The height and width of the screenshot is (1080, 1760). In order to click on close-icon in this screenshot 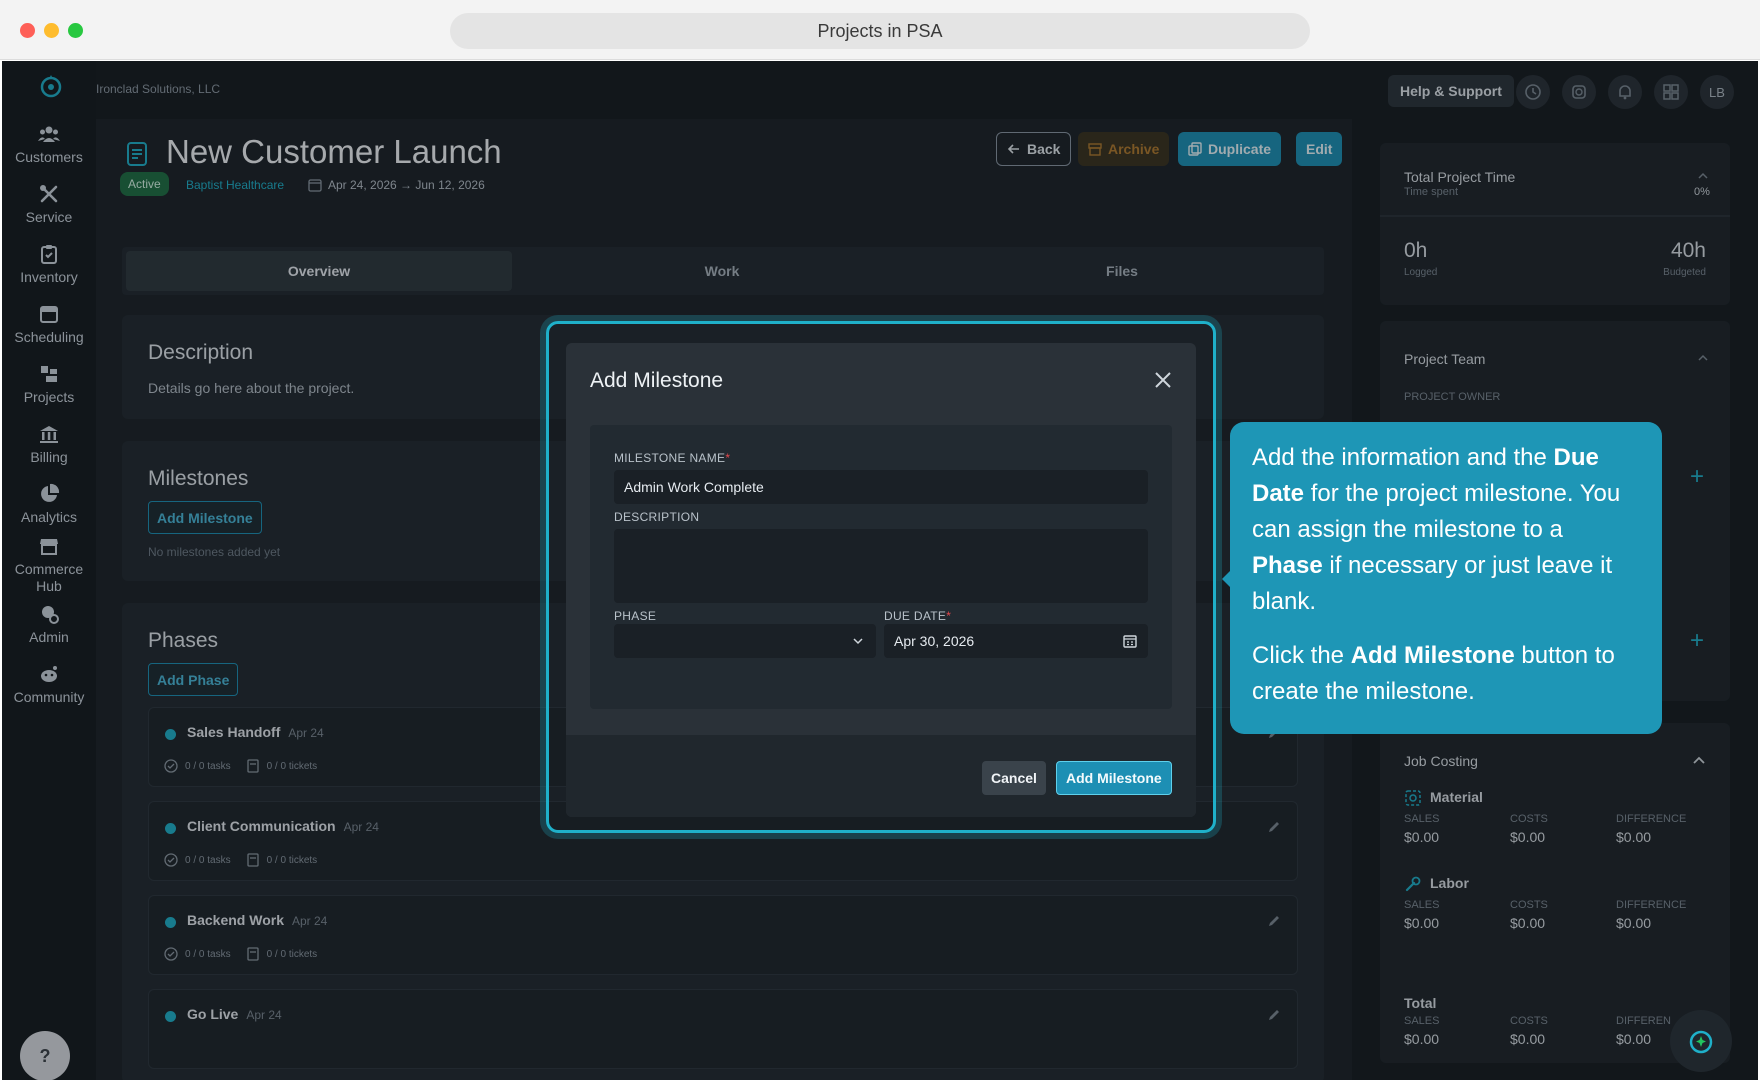, I will do `click(1163, 380)`.